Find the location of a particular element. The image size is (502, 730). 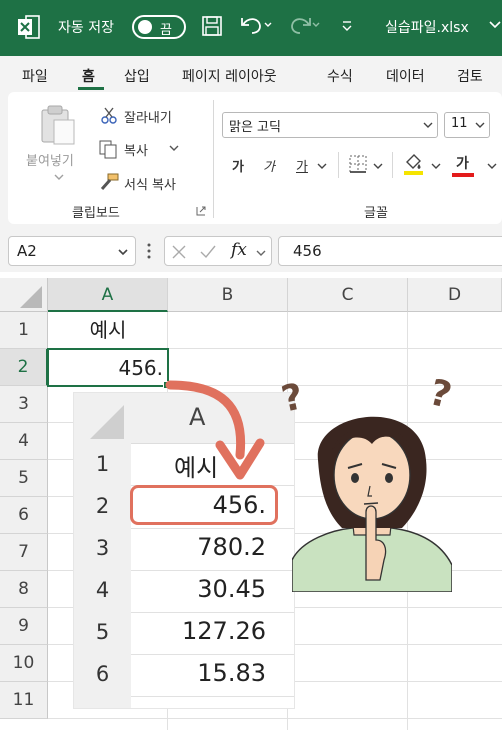

underline-button: 가 is located at coordinates (302, 165).